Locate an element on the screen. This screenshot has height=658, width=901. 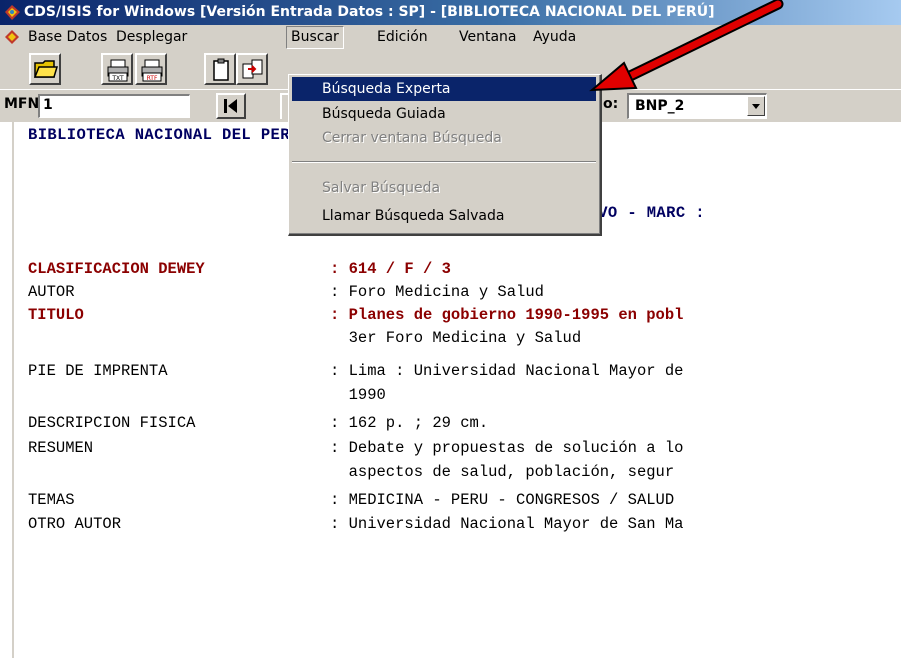
field-label: AUTOR is located at coordinates (51, 292).